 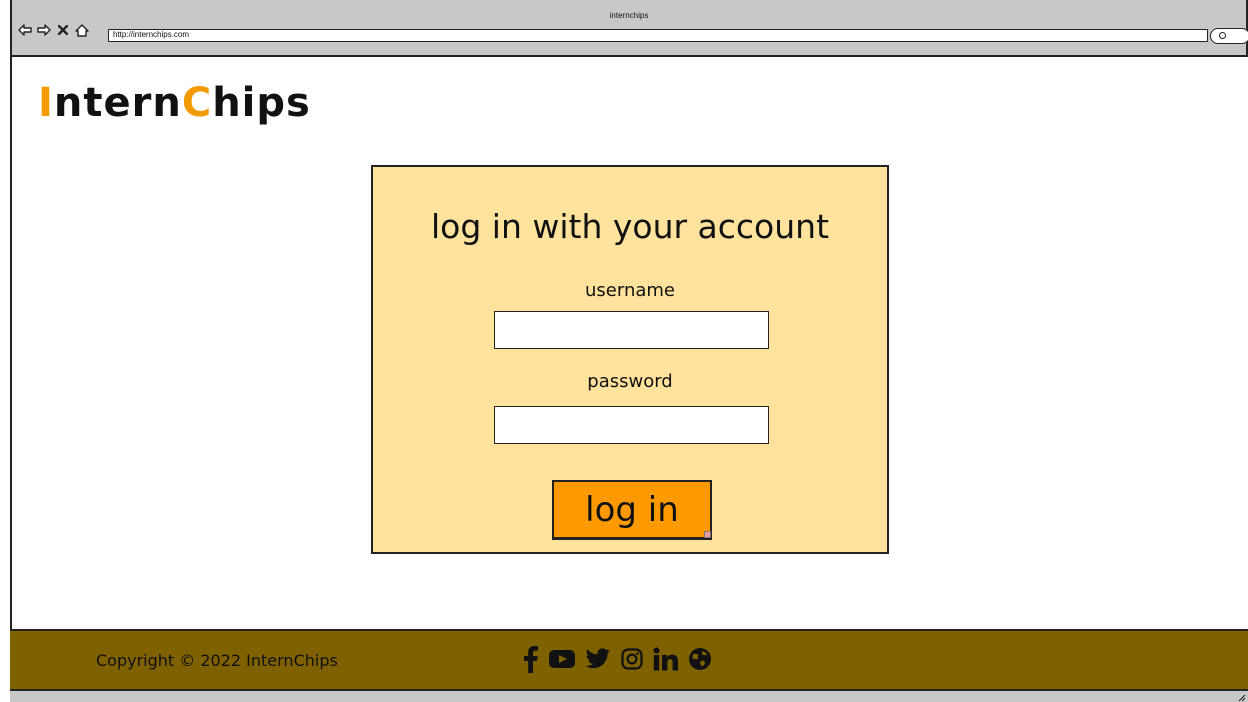 What do you see at coordinates (562, 659) in the screenshot?
I see `youtube-icon` at bounding box center [562, 659].